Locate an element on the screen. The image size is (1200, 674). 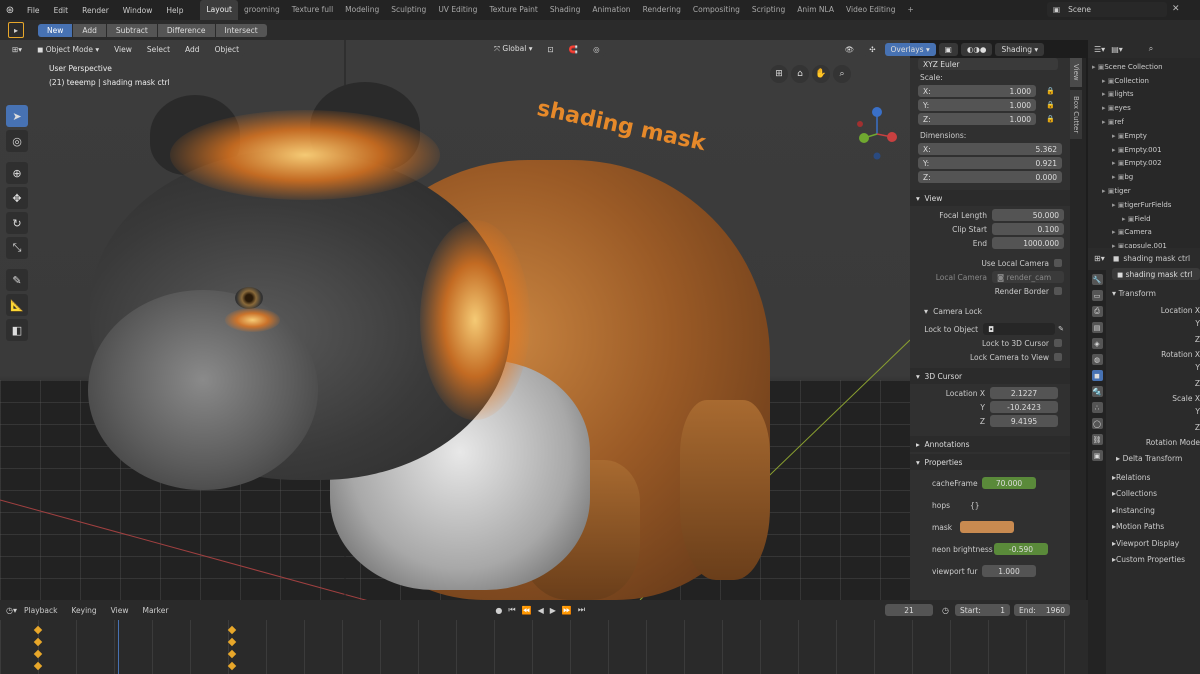
use-local-camera-checkbox is located at coordinates (1058, 263).